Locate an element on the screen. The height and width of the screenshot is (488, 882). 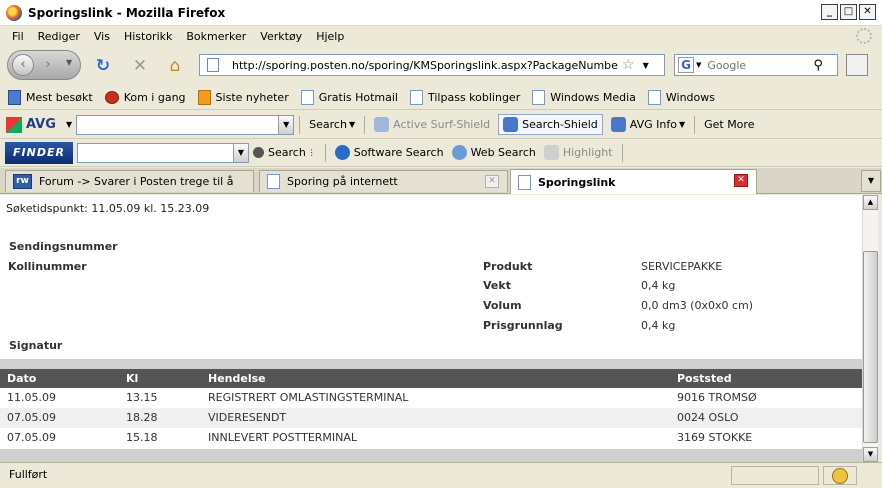
avg-logo-icon is located at coordinates (14, 124).